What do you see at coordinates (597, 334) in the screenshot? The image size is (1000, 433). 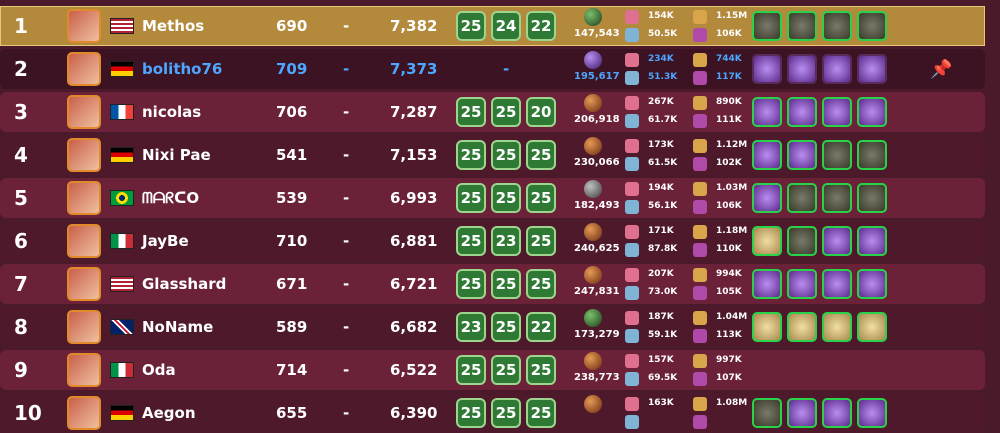 I see `total-power: 173,279` at bounding box center [597, 334].